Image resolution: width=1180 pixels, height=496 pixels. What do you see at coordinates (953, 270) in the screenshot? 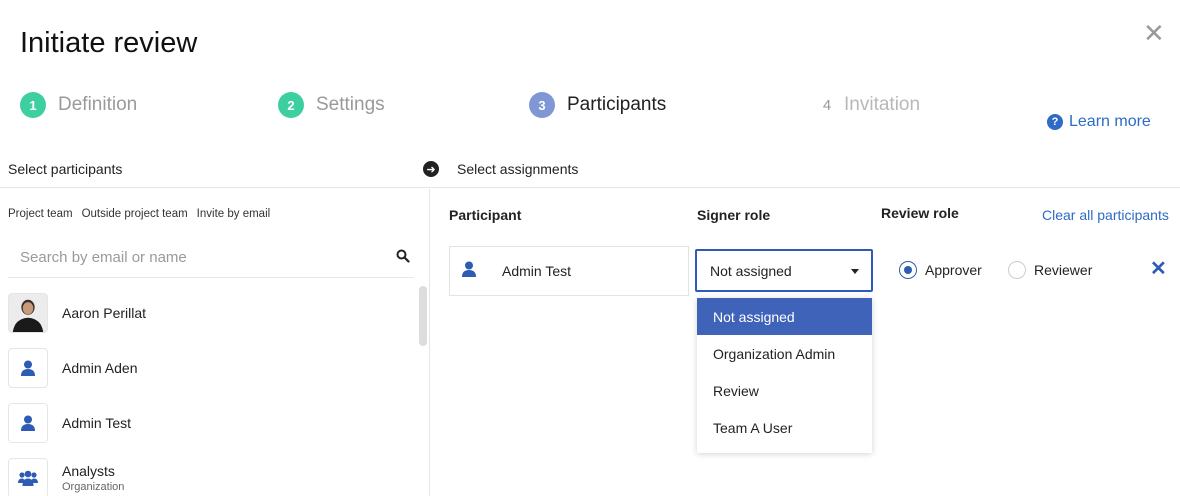
I see `radio-label: Approver` at bounding box center [953, 270].